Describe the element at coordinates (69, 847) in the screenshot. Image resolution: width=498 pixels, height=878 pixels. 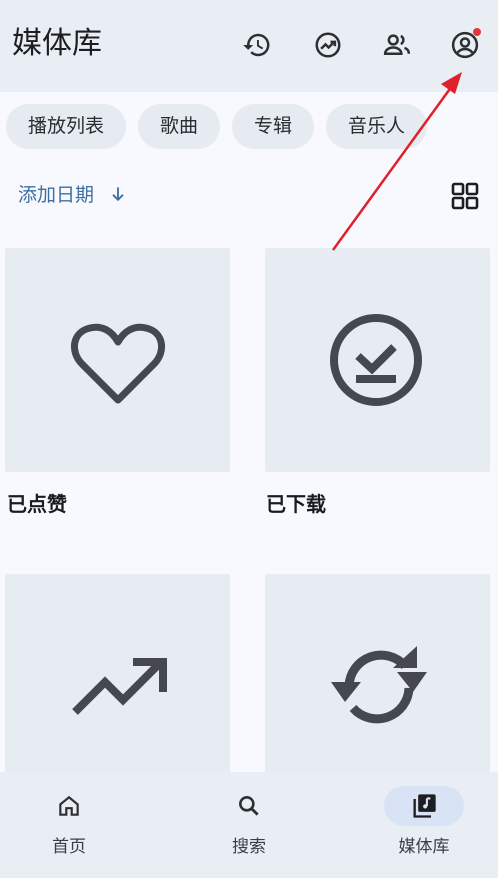
I see `nav-label-home: 首页` at that location.